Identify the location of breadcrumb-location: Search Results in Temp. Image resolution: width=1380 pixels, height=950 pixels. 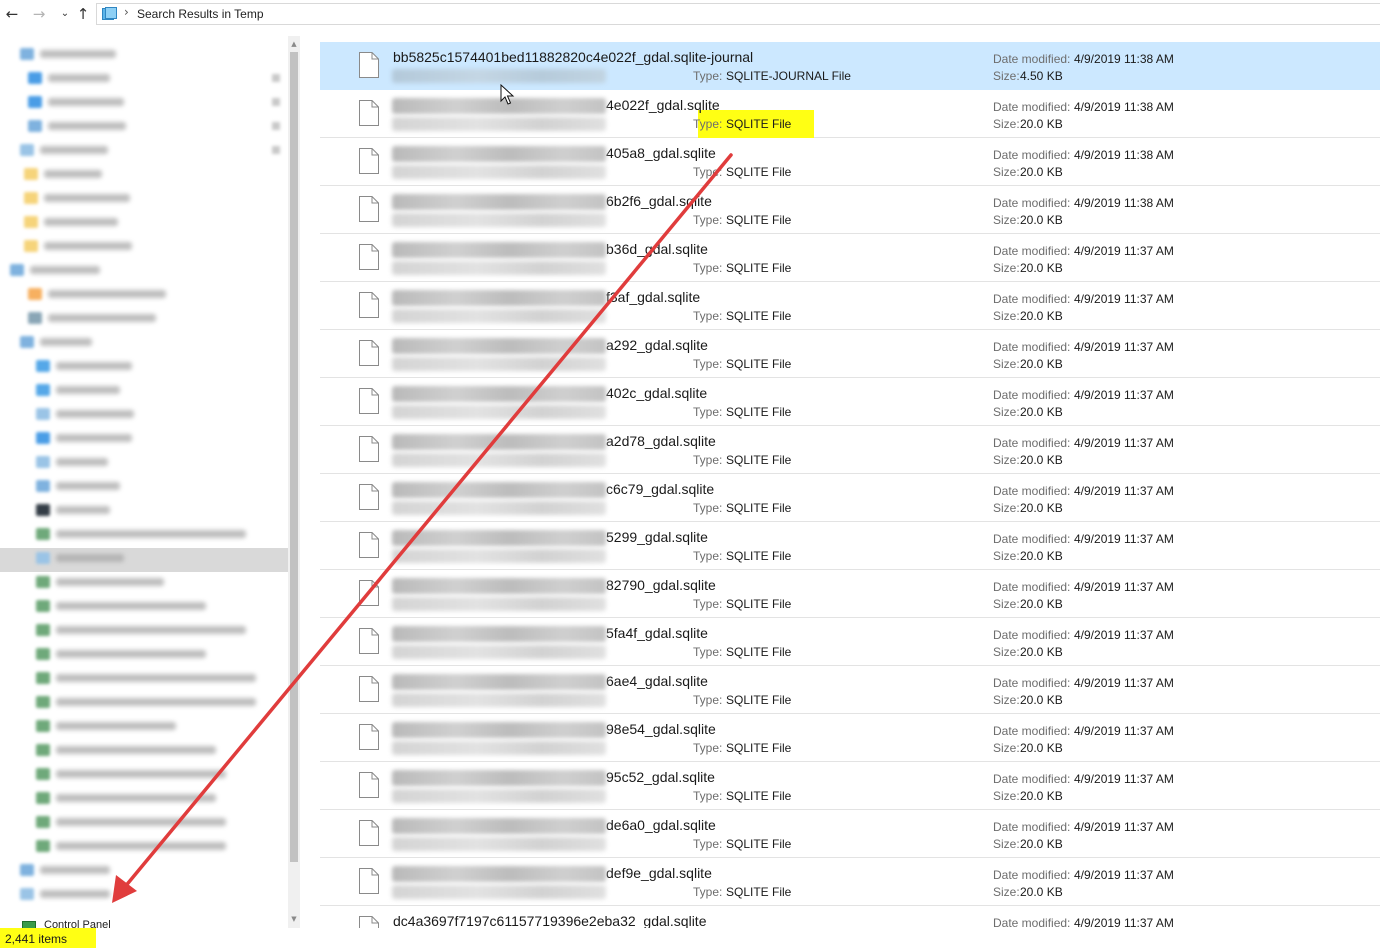
(200, 14).